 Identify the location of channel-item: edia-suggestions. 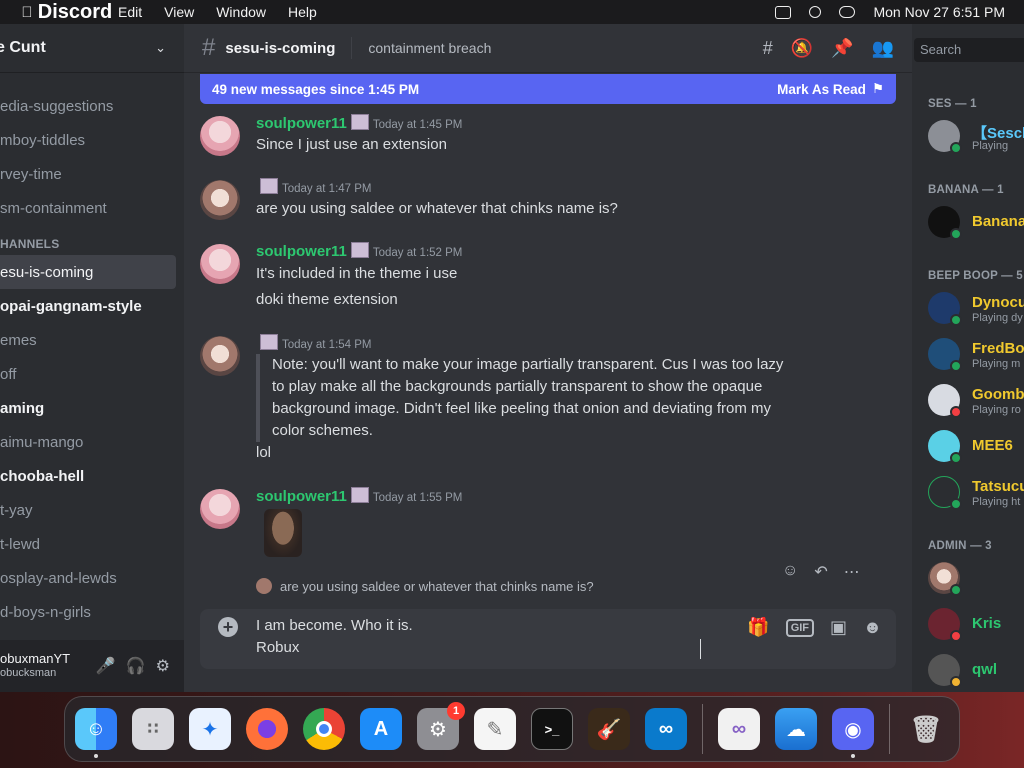
(92, 106).